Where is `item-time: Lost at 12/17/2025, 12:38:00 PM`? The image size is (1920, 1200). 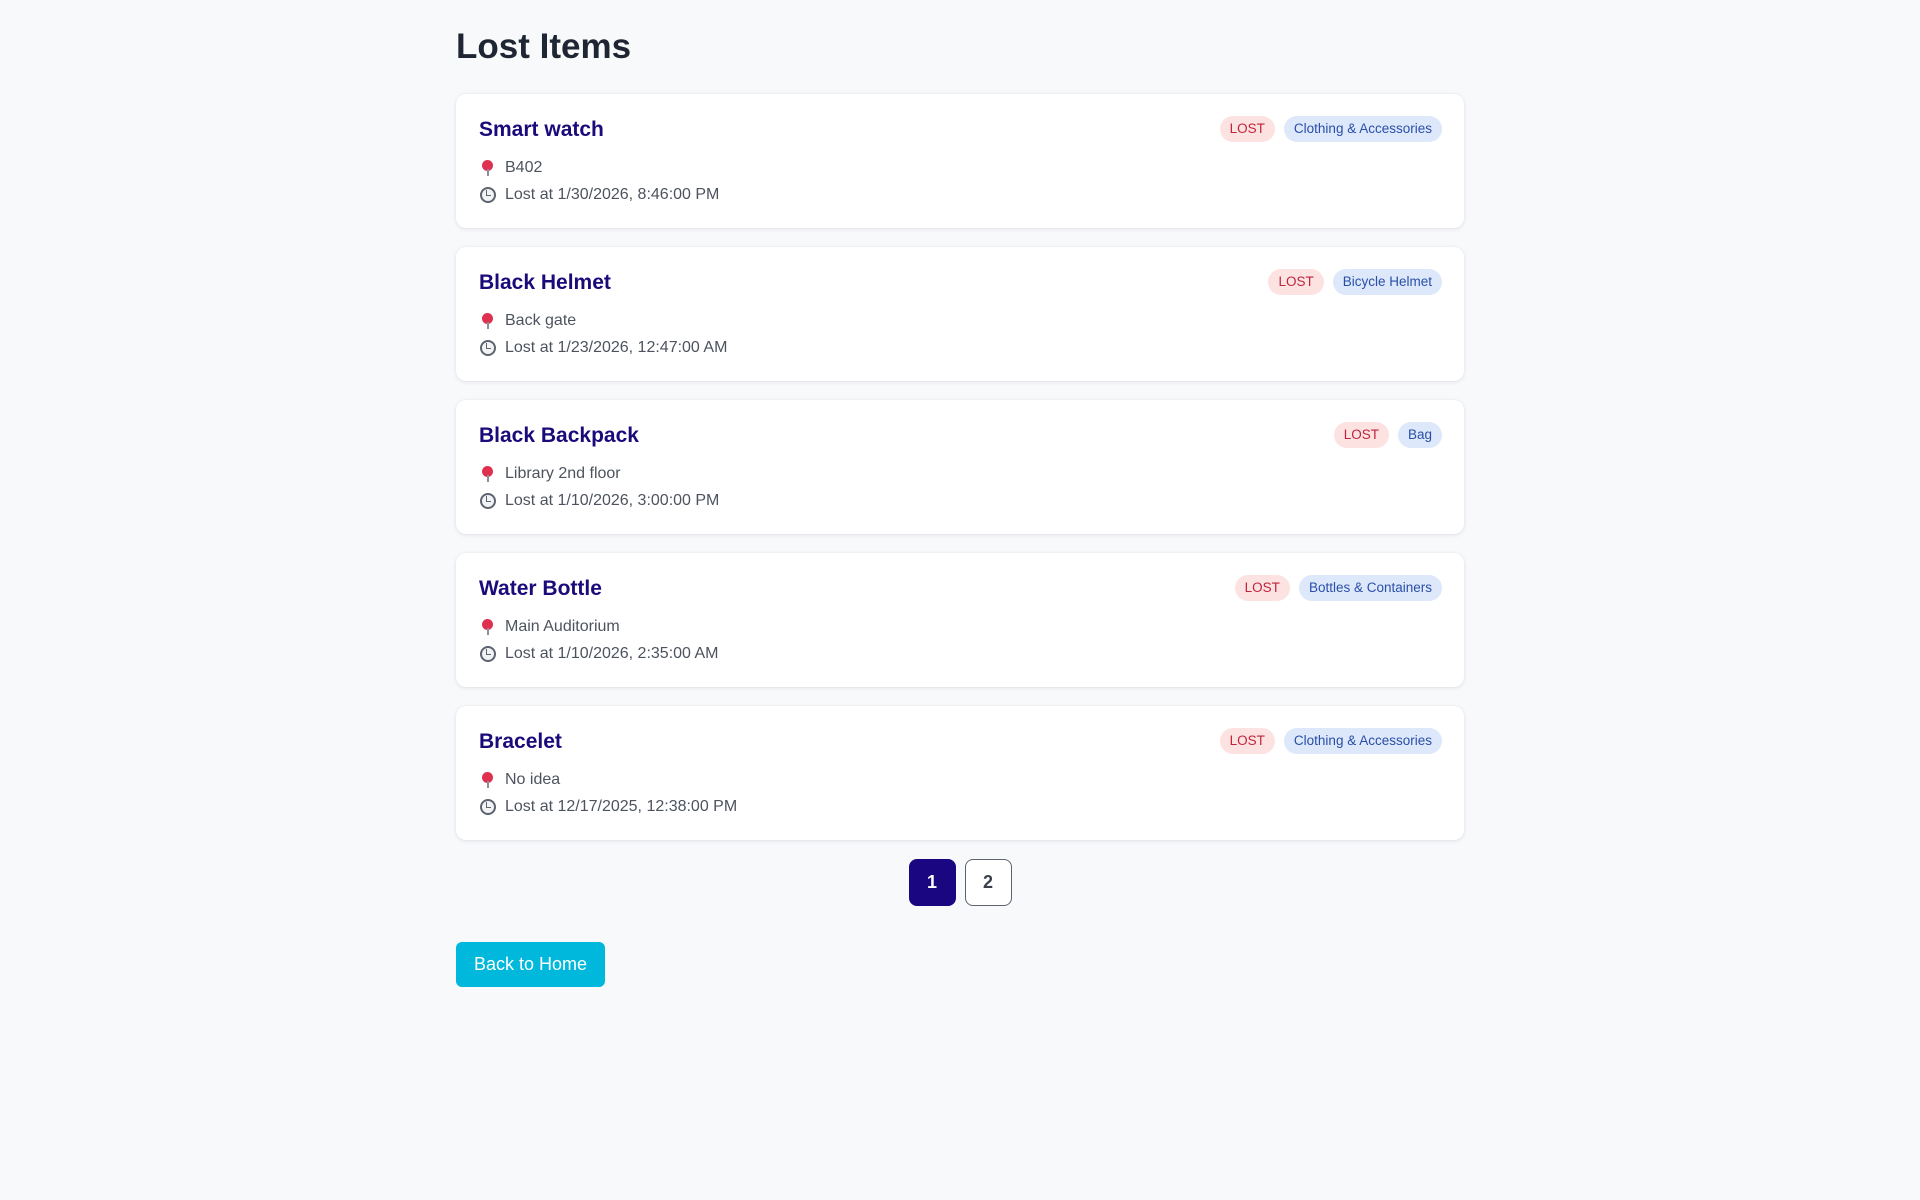
item-time: Lost at 12/17/2025, 12:38:00 PM is located at coordinates (960, 806).